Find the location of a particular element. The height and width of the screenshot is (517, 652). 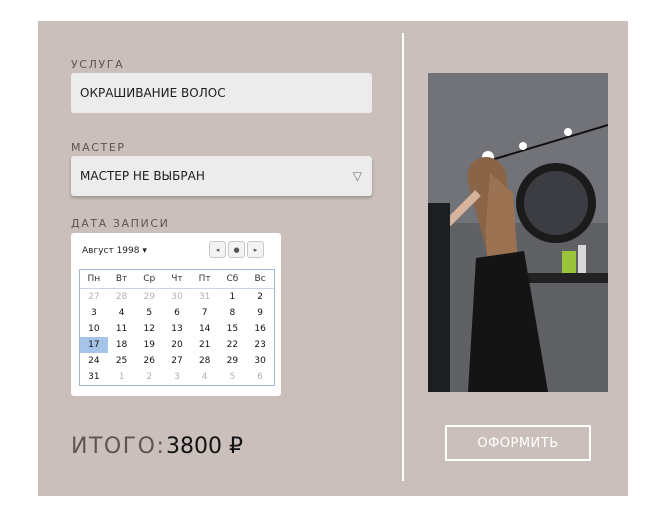

weekday-header: Чт is located at coordinates (177, 279).